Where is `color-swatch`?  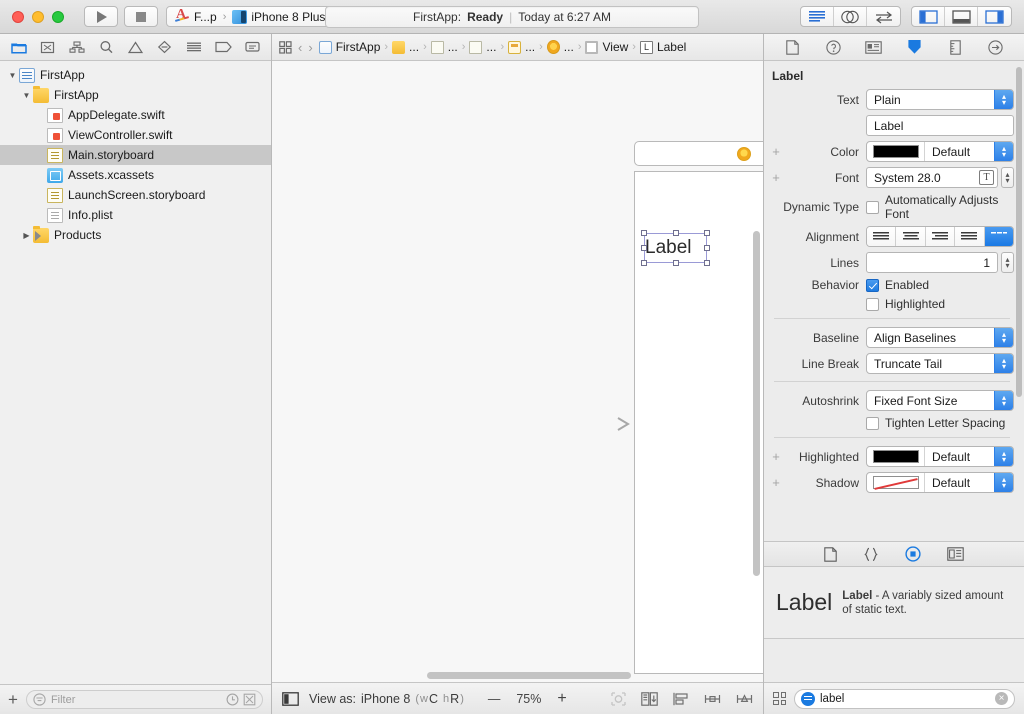 color-swatch is located at coordinates (896, 151).